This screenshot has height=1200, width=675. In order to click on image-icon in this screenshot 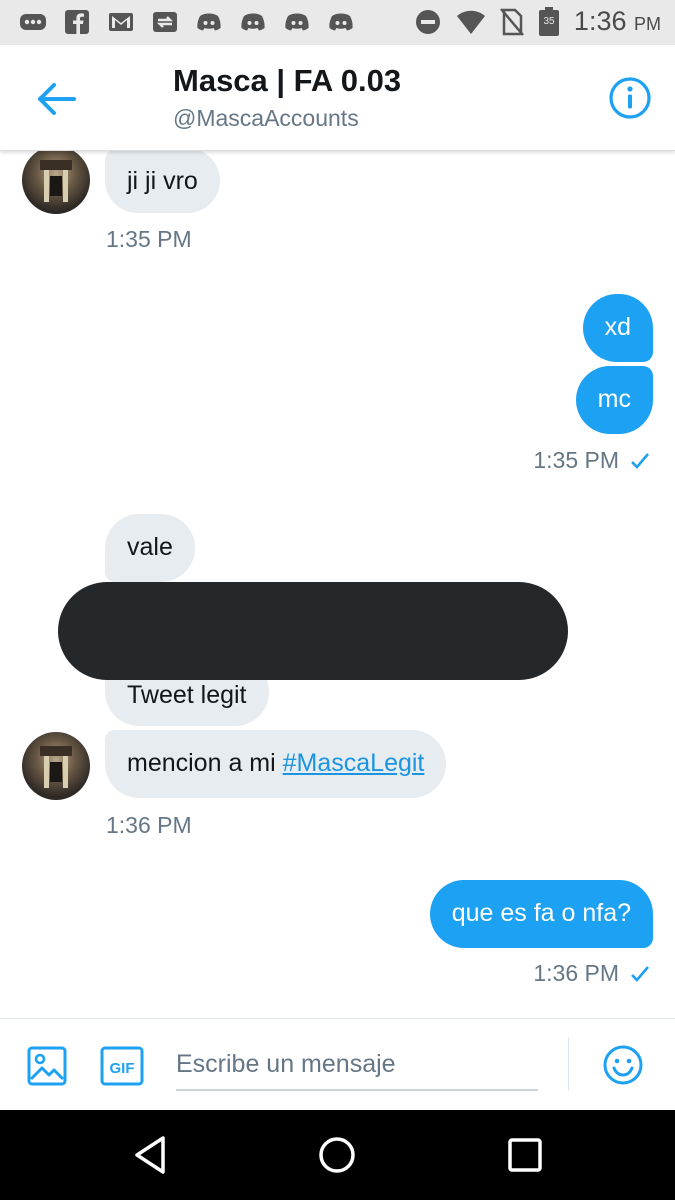, I will do `click(47, 1066)`.